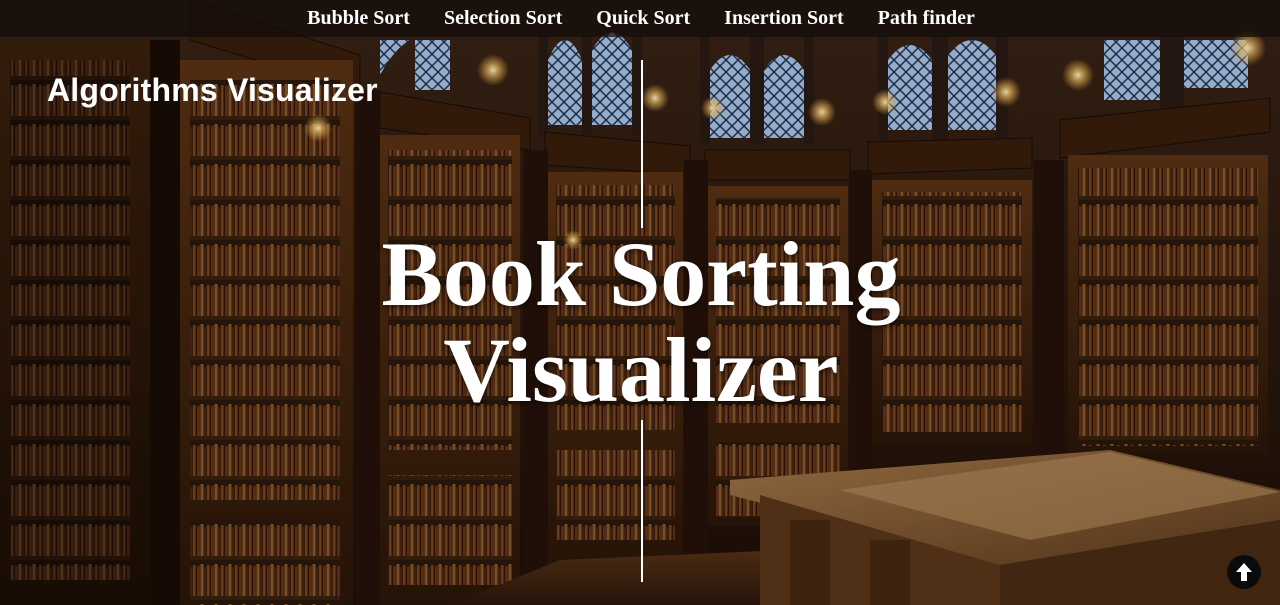 This screenshot has width=1280, height=605. What do you see at coordinates (212, 90) in the screenshot?
I see `site-brand-title: Algorithms Visualizer` at bounding box center [212, 90].